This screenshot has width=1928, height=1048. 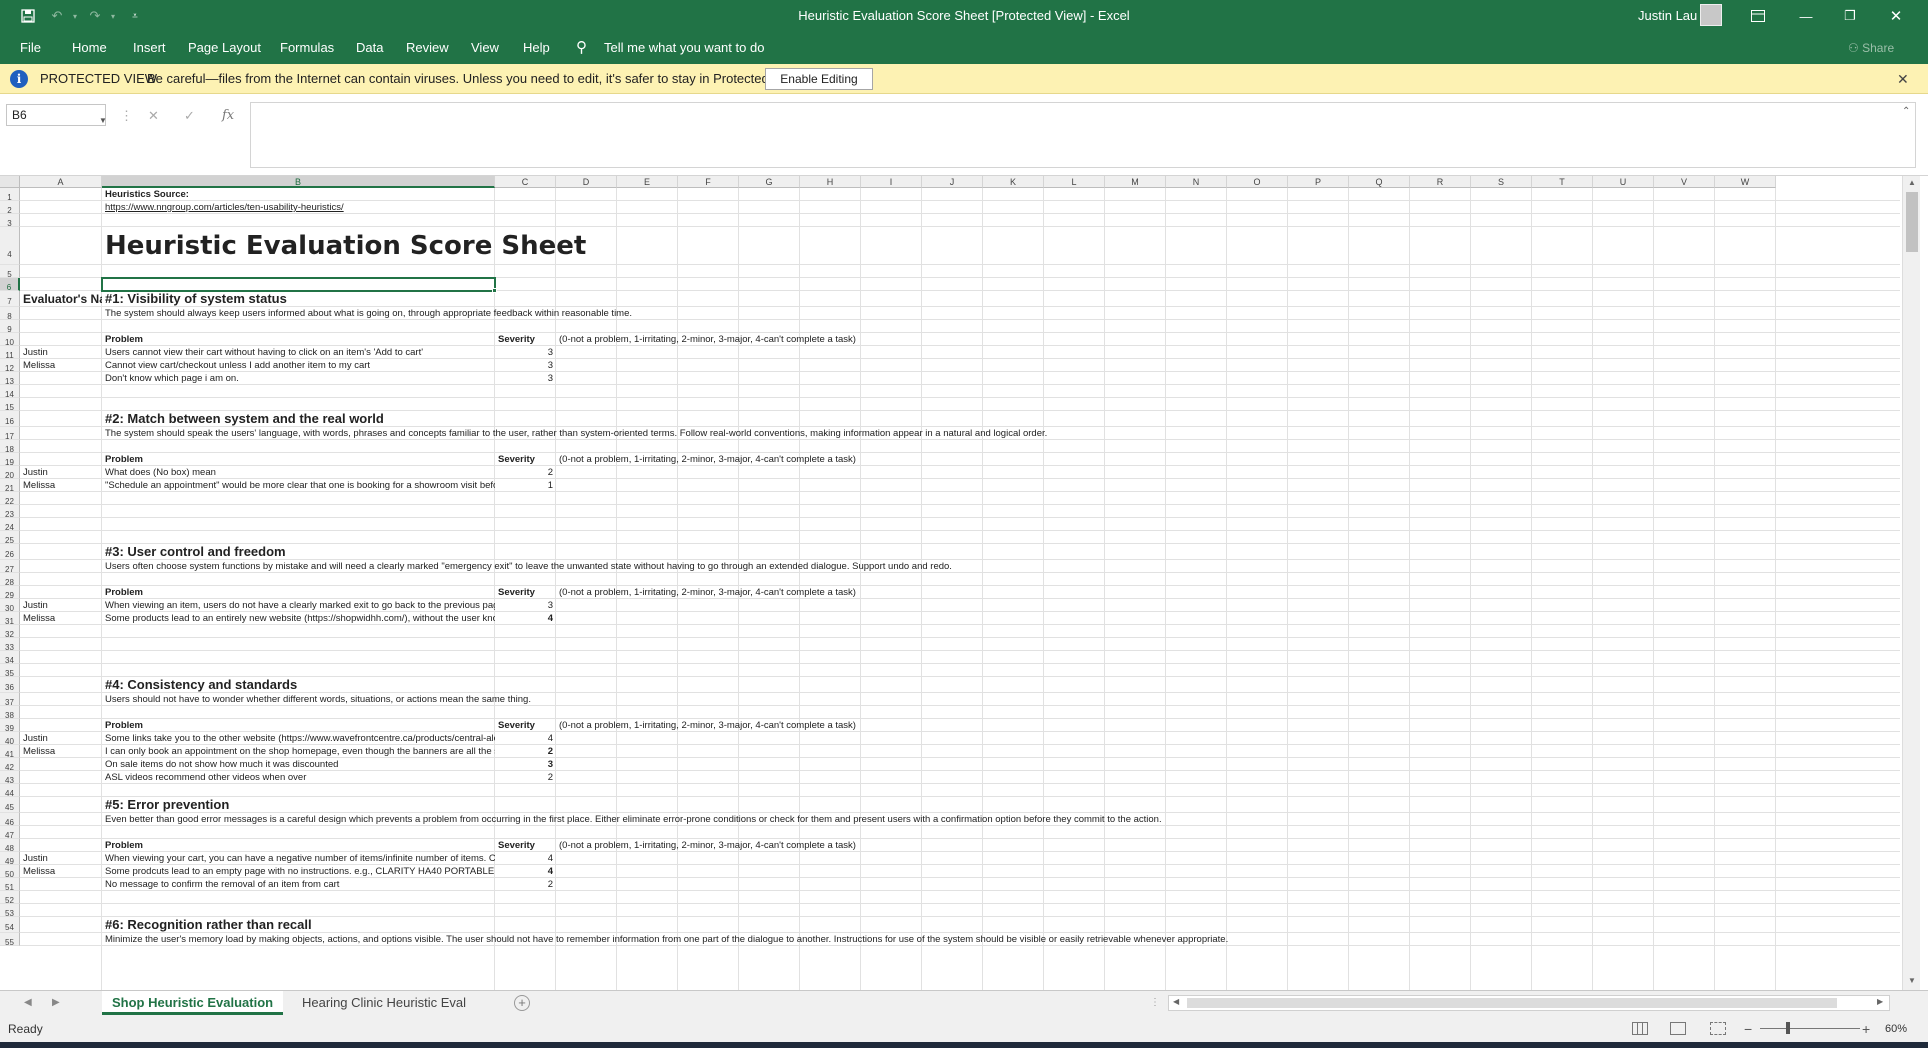 What do you see at coordinates (10, 327) in the screenshot?
I see `row-header-9: 9` at bounding box center [10, 327].